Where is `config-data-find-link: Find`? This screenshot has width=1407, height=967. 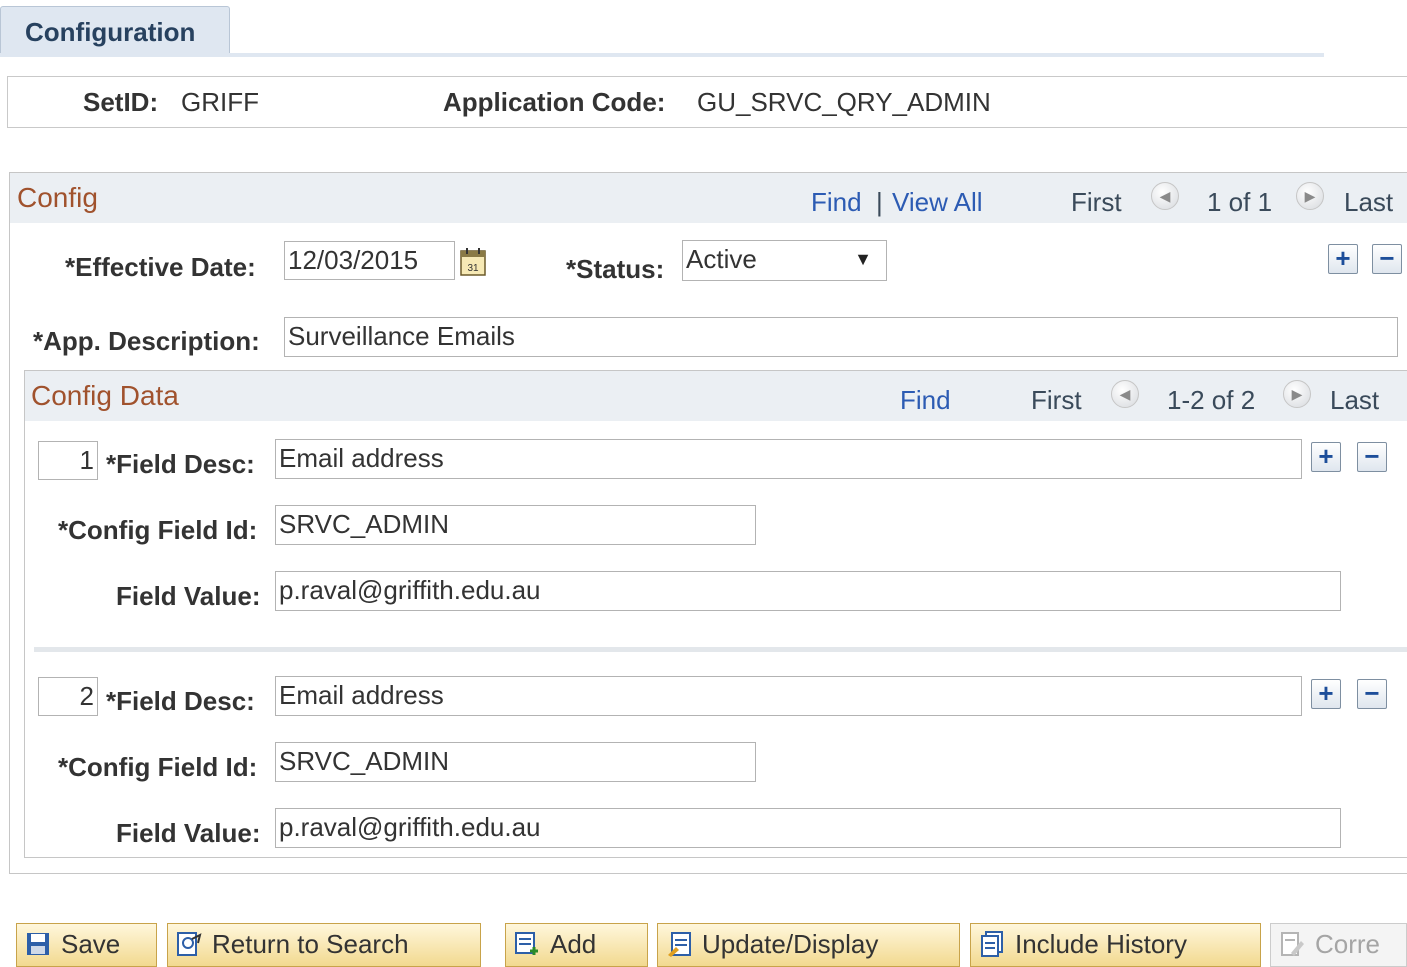
config-data-find-link: Find is located at coordinates (925, 400).